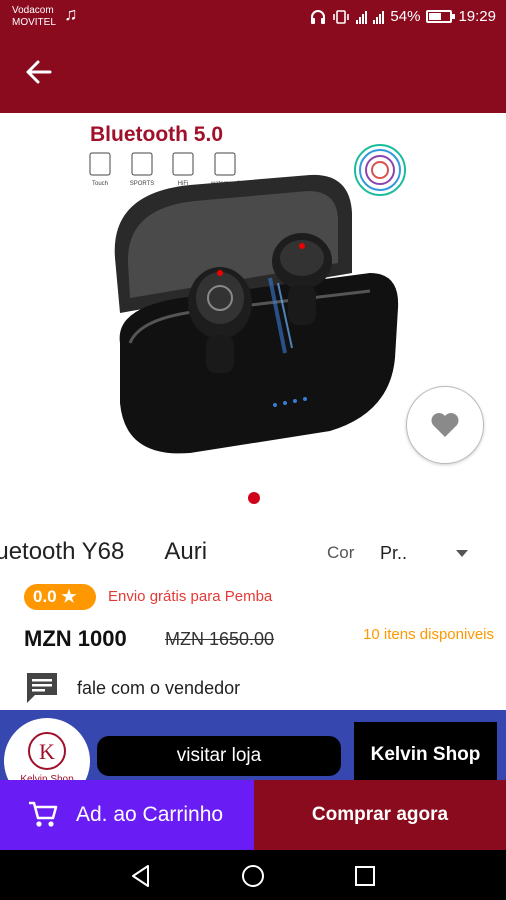 This screenshot has width=506, height=900. What do you see at coordinates (60, 597) in the screenshot?
I see `rating-badge: 0.0 ★` at bounding box center [60, 597].